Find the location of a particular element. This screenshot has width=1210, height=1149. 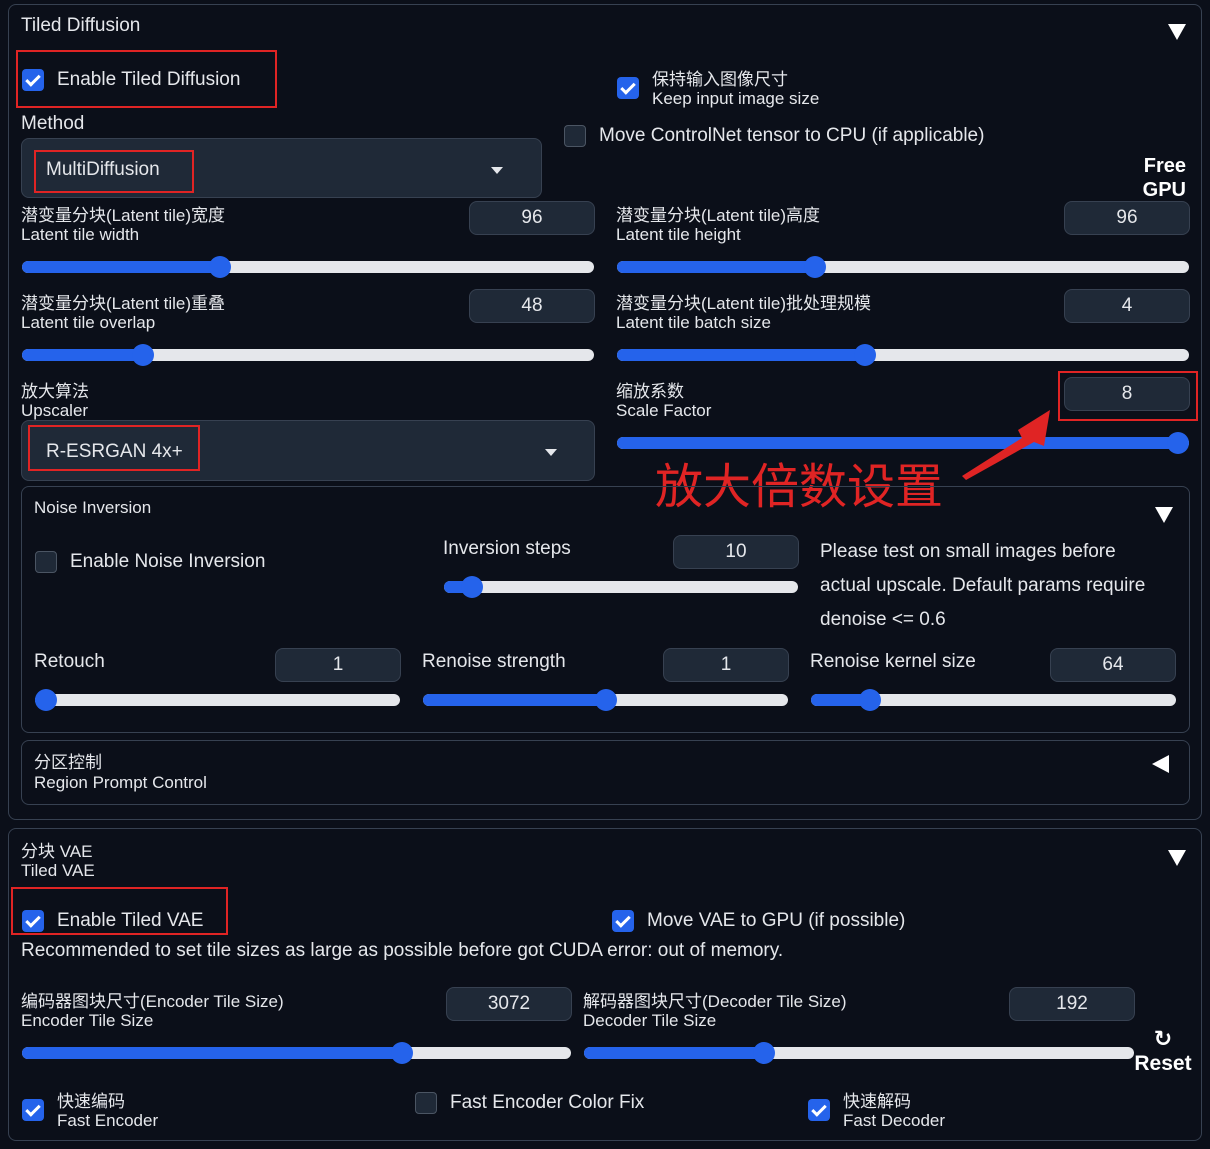

inversion-steps-label: Inversion steps is located at coordinates (507, 548).